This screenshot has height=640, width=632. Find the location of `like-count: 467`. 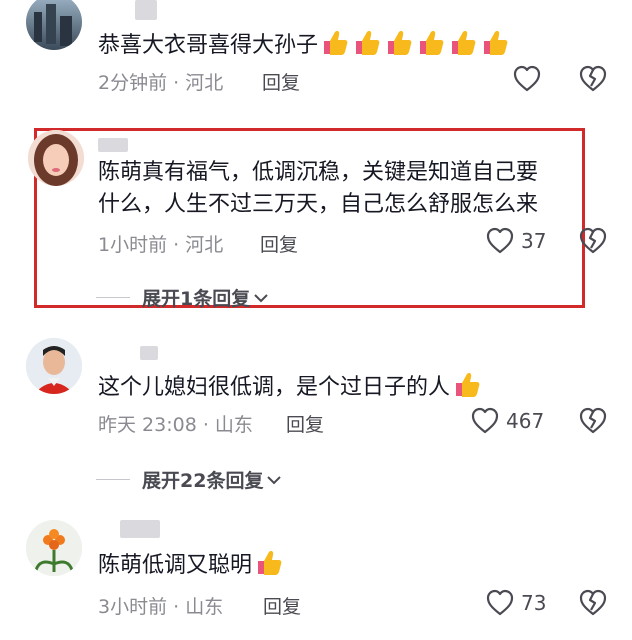

like-count: 467 is located at coordinates (525, 421).